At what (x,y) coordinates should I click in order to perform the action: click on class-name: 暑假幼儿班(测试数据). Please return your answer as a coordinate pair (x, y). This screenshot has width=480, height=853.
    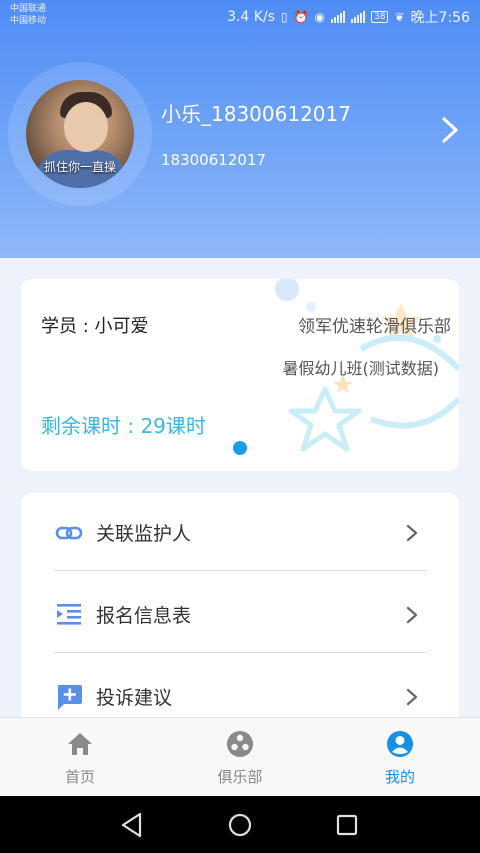
    Looking at the image, I should click on (361, 368).